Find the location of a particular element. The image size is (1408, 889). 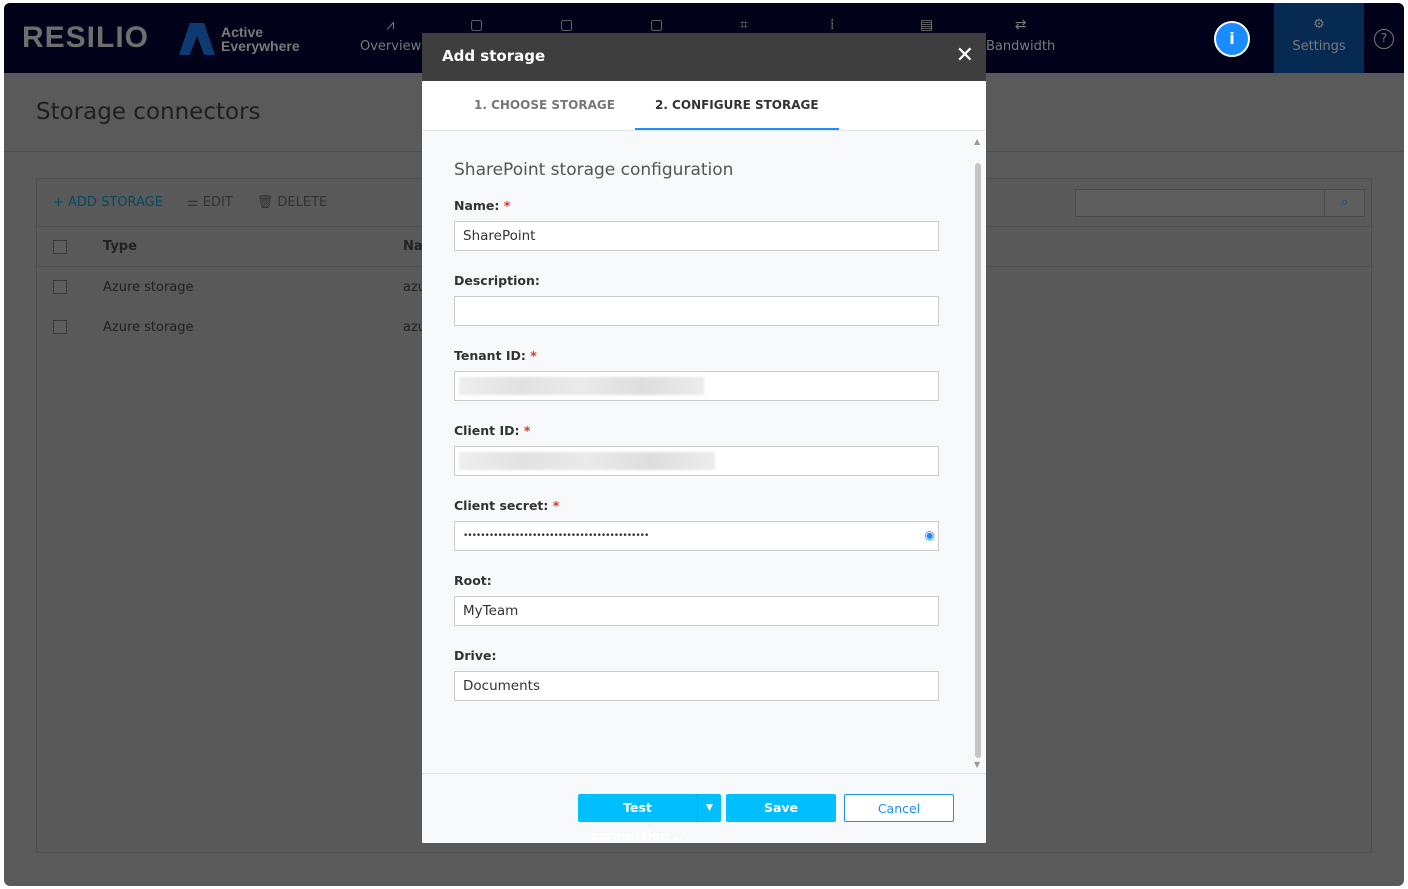

drive-field: Documents is located at coordinates (696, 686).